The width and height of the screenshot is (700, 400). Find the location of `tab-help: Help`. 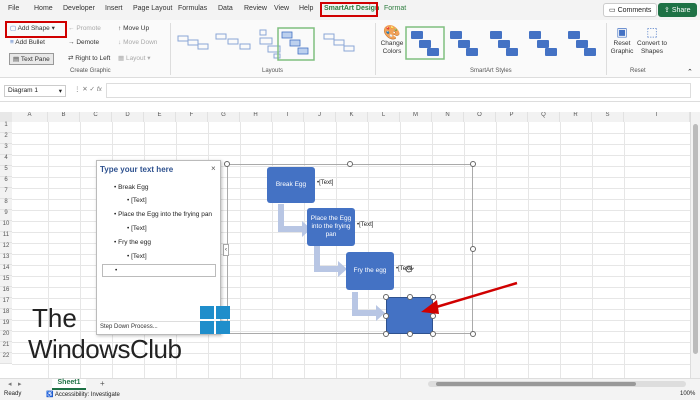

tab-help: Help is located at coordinates (306, 8).